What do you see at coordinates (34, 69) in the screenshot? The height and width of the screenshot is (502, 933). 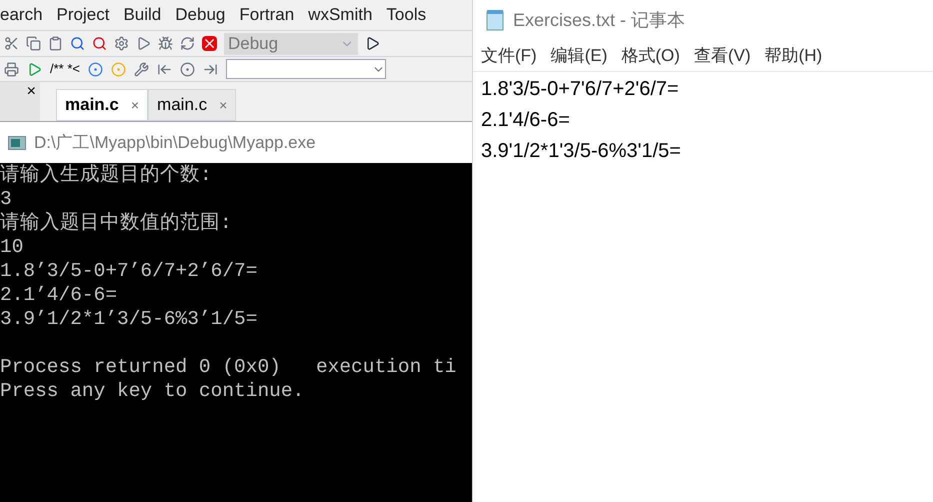 I see `run-icon` at bounding box center [34, 69].